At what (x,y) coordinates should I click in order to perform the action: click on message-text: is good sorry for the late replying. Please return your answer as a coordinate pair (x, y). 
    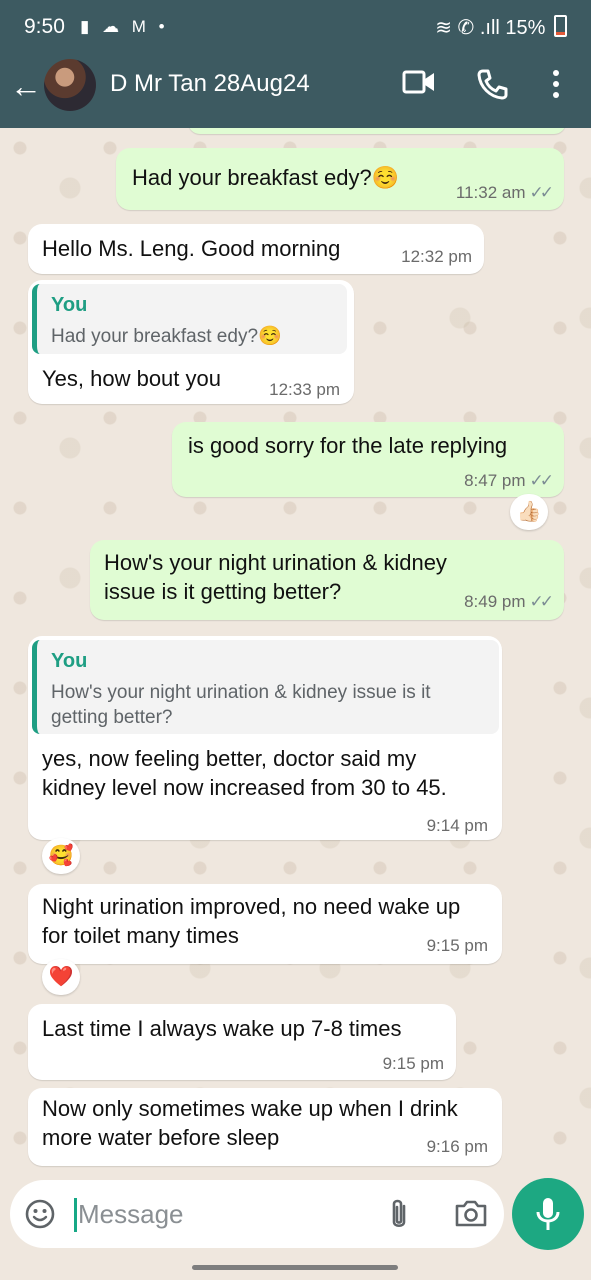
    Looking at the image, I should click on (348, 445).